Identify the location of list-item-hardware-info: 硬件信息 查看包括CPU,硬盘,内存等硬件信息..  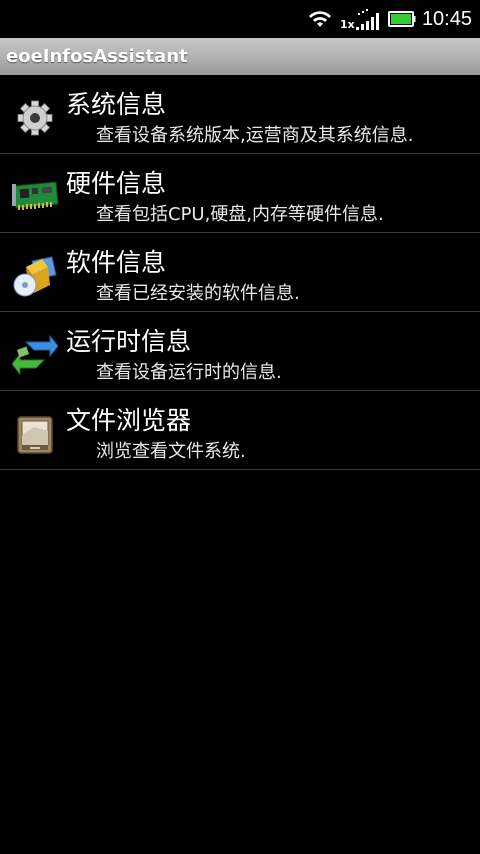
(240, 193).